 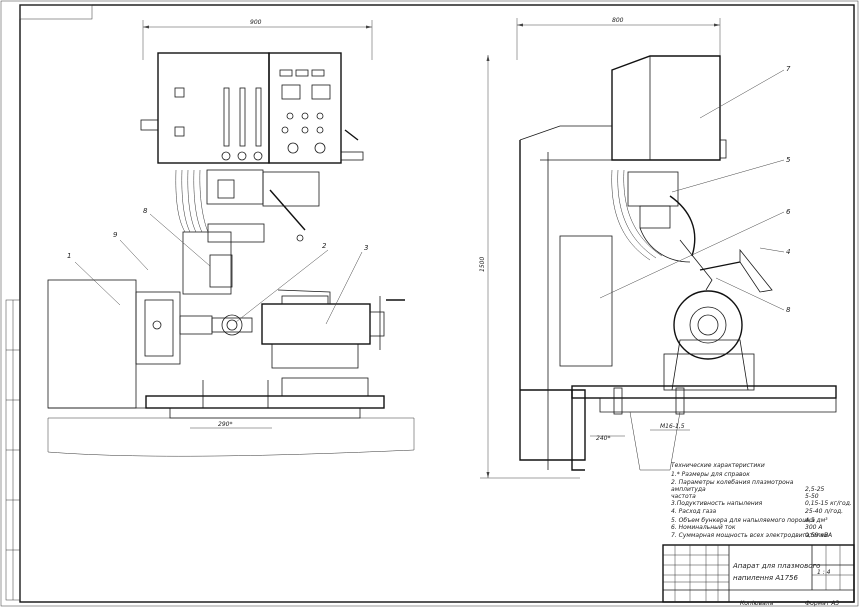 I want to click on spec-value: 300 А, so click(x=813, y=527).